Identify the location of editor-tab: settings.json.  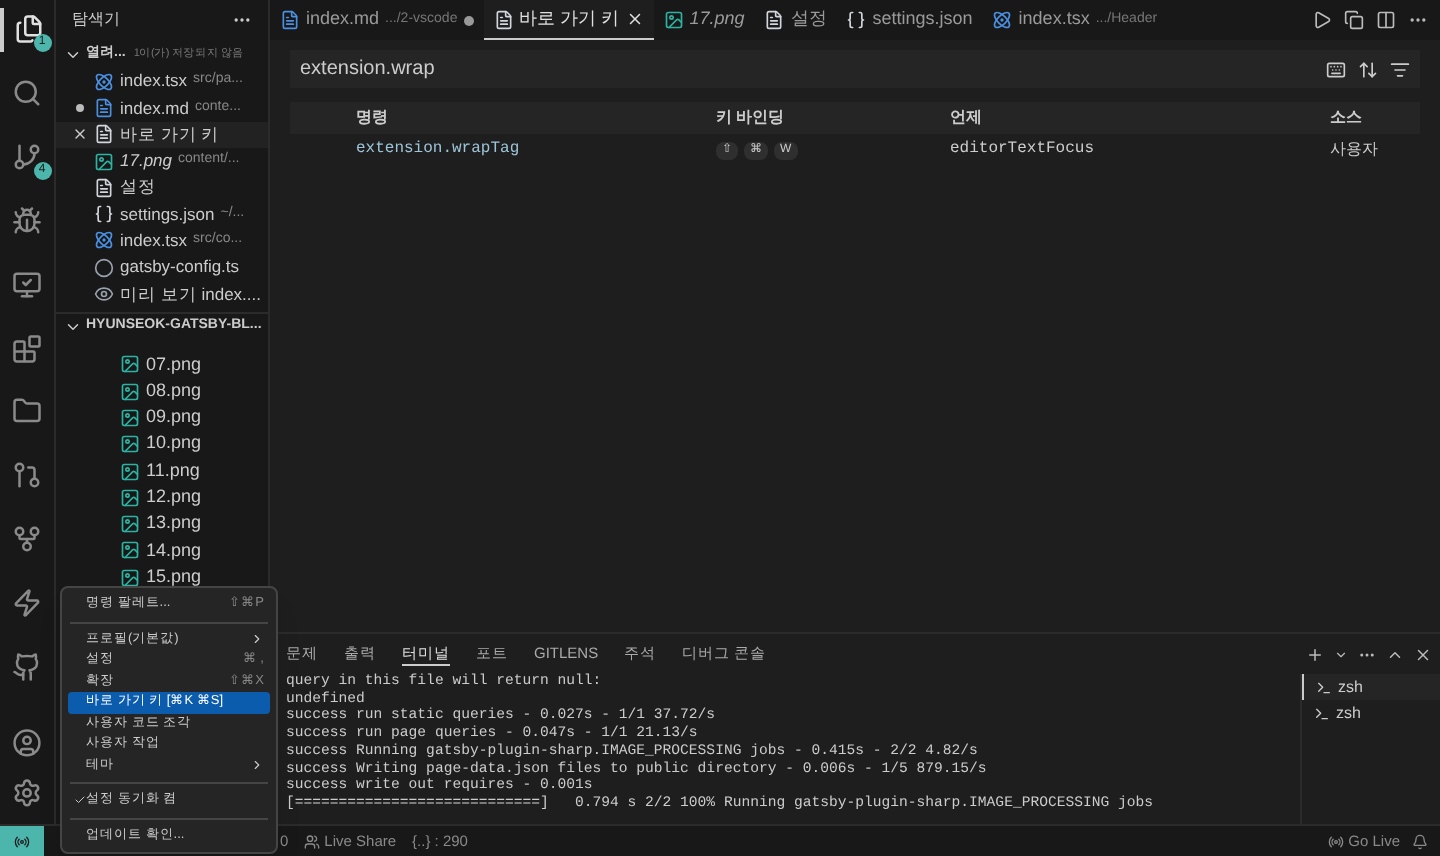
(909, 20).